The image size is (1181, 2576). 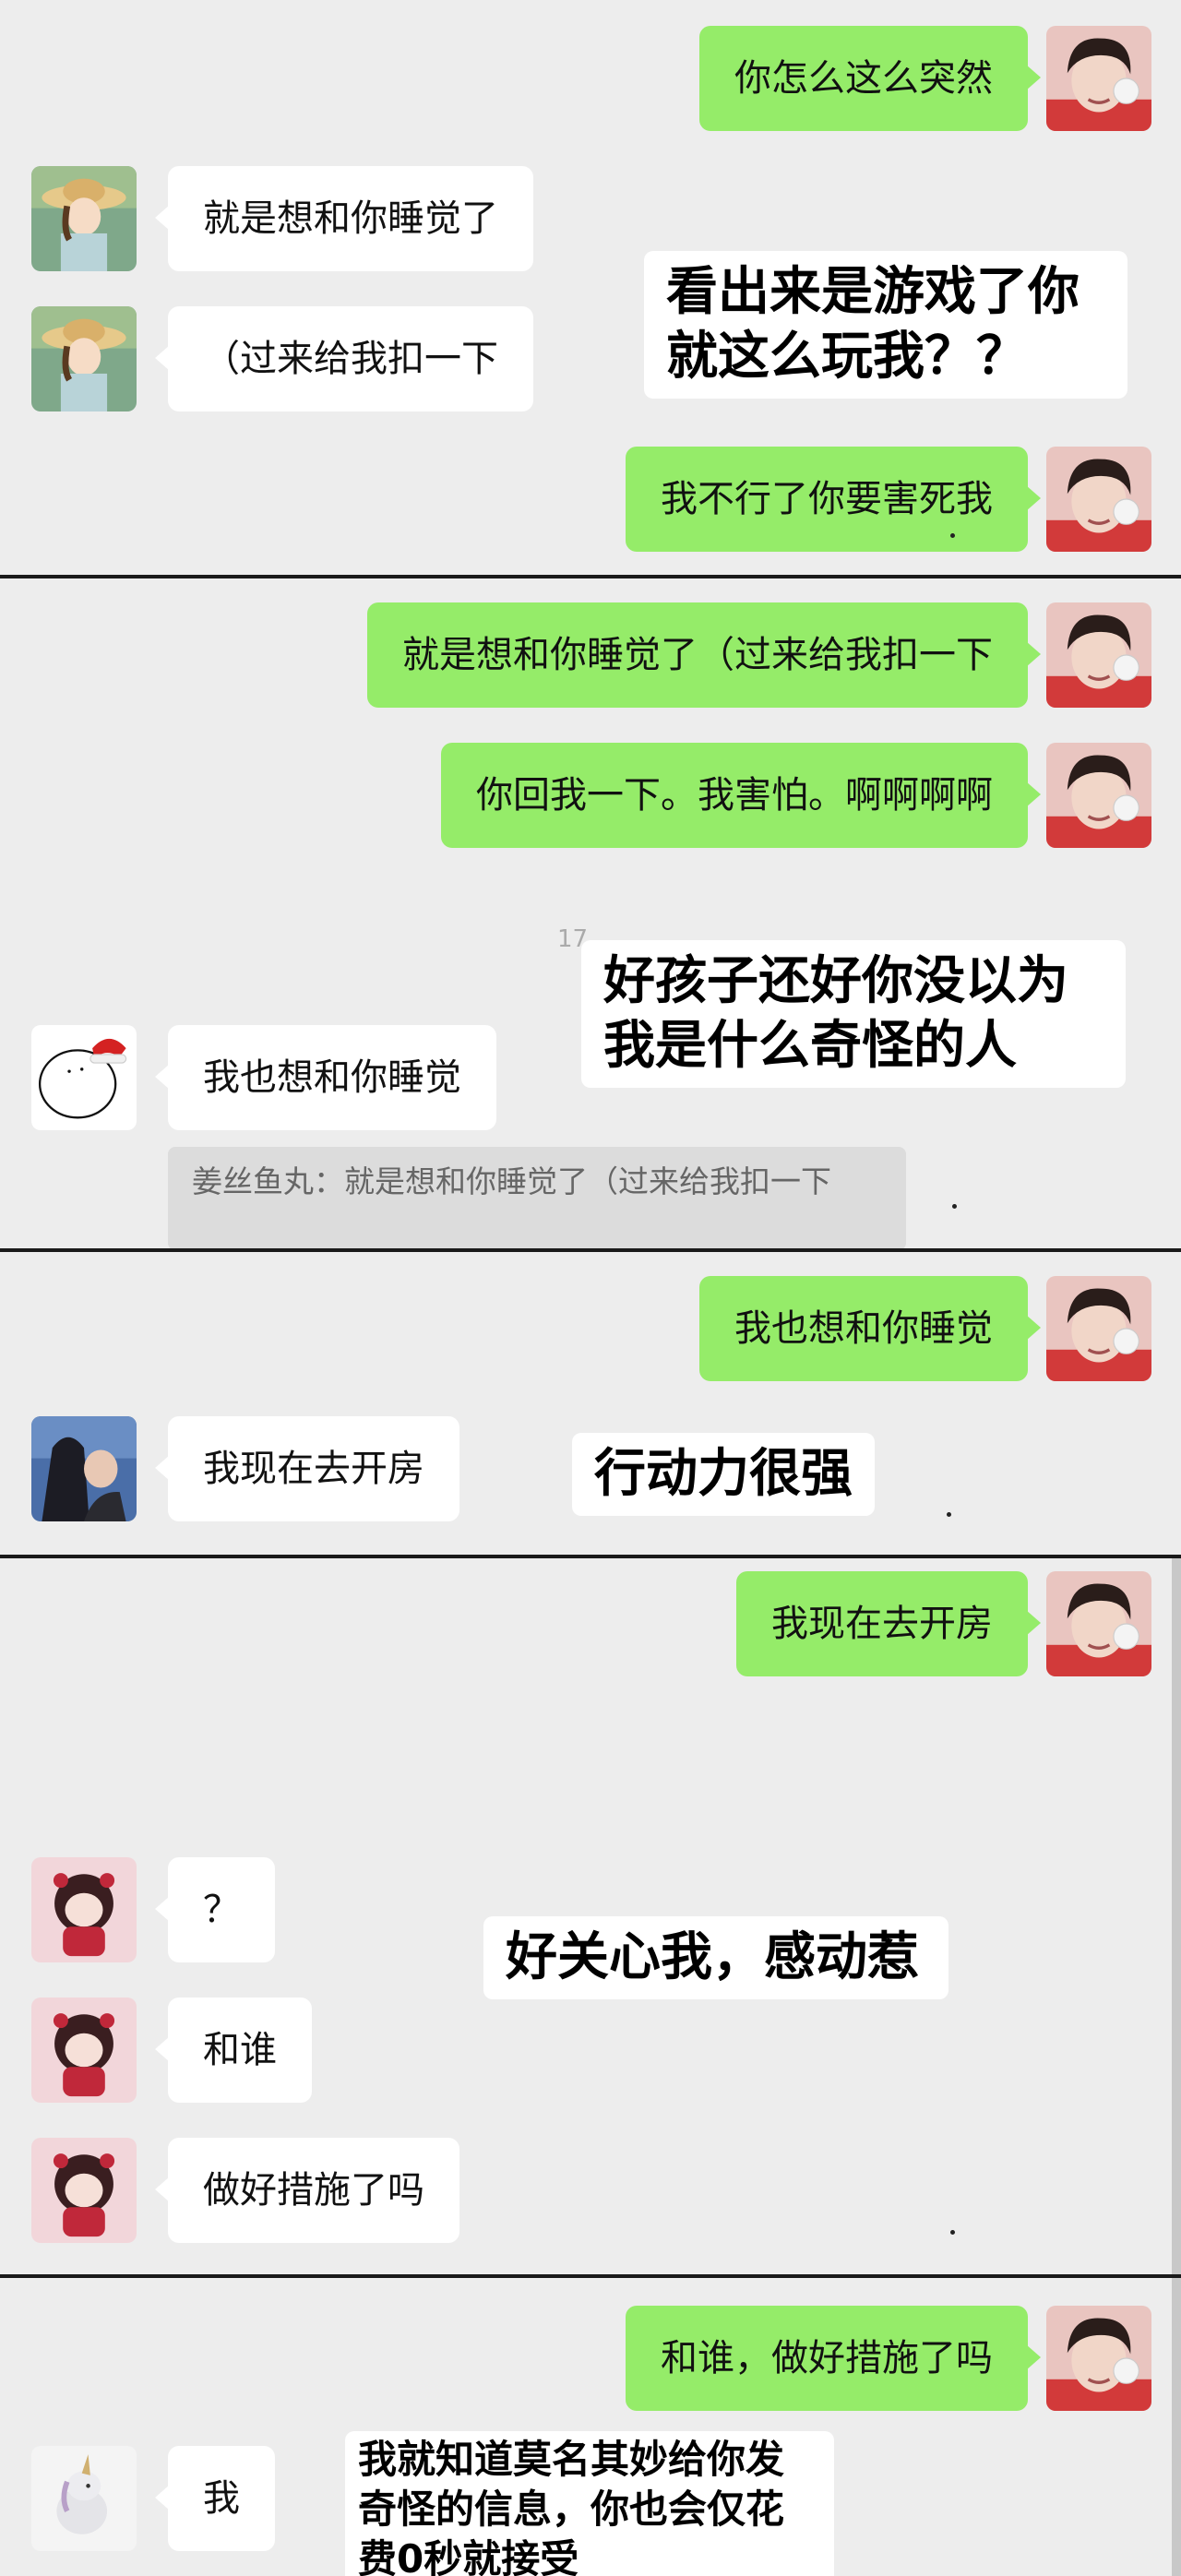 I want to click on chat-screenshot-3: 我也想和你睡觉 我现在去开房 行动力很强, so click(x=590, y=1404).